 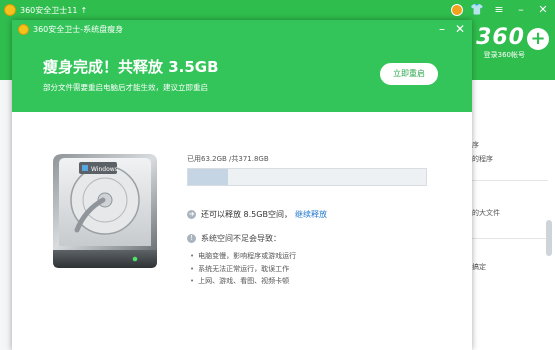 I want to click on update-arrow-icon: ↑, so click(x=83, y=10).